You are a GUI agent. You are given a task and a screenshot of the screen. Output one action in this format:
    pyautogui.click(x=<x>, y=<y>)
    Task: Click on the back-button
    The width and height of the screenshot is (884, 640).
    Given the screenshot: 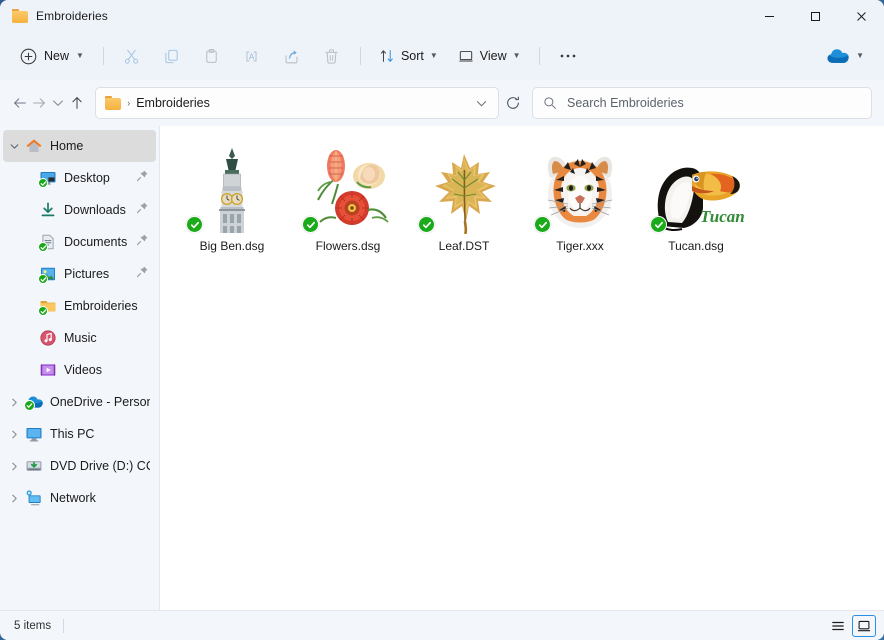 What is the action you would take?
    pyautogui.click(x=20, y=103)
    